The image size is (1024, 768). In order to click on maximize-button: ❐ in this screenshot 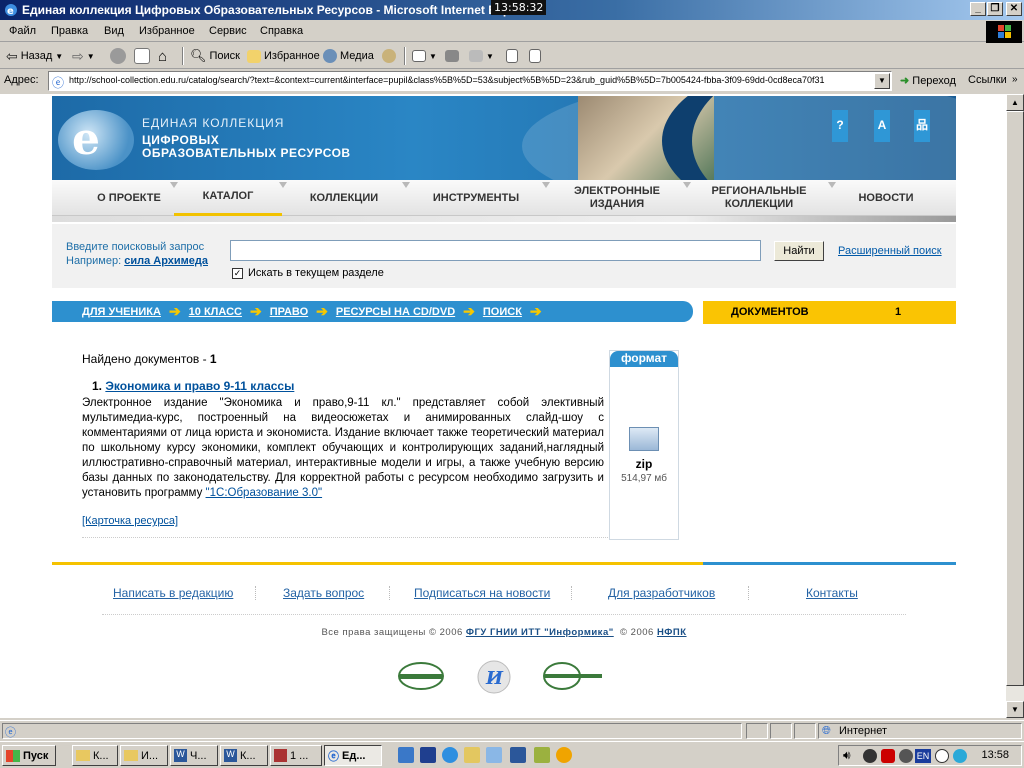, I will do `click(995, 9)`.